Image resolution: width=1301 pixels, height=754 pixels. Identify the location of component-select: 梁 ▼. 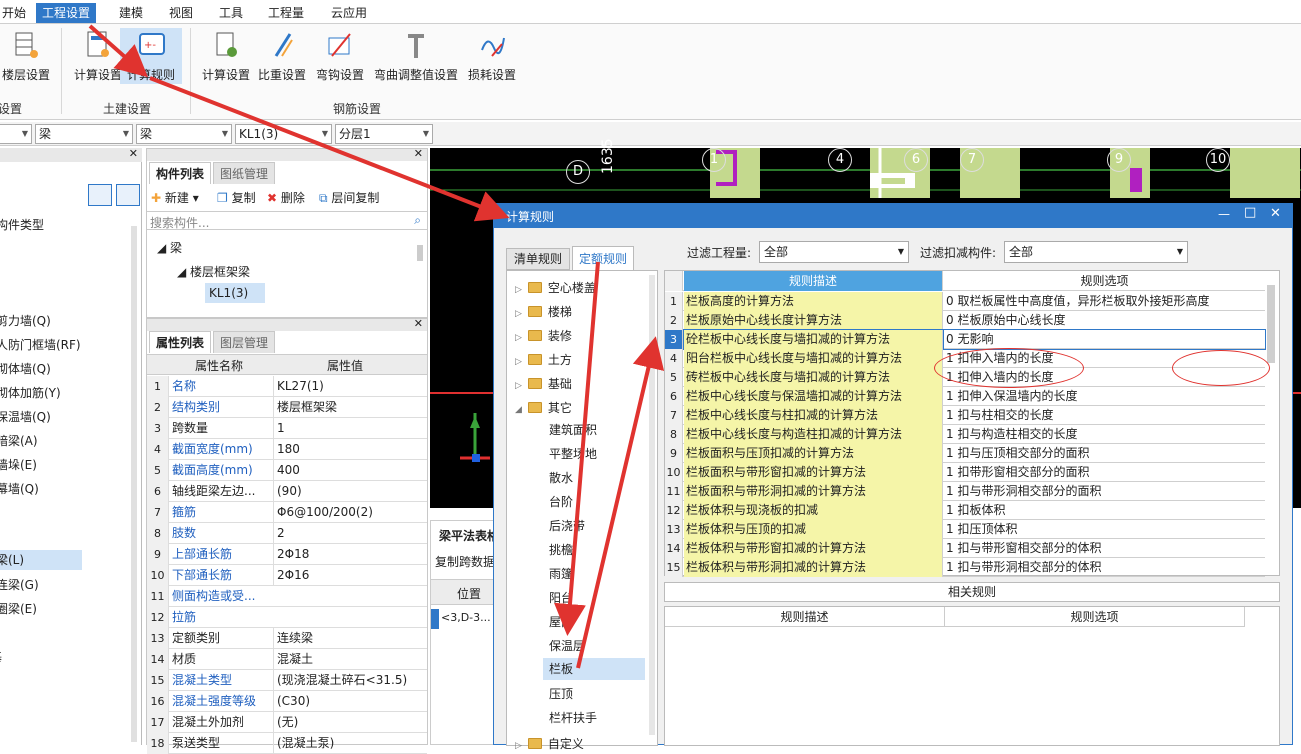
(184, 134).